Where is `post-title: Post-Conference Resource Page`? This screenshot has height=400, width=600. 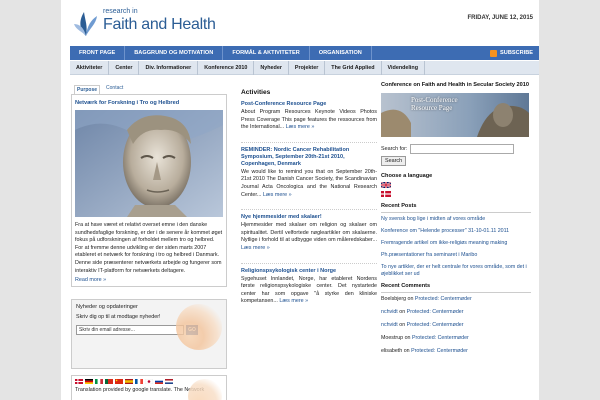 post-title: Post-Conference Resource Page is located at coordinates (309, 104).